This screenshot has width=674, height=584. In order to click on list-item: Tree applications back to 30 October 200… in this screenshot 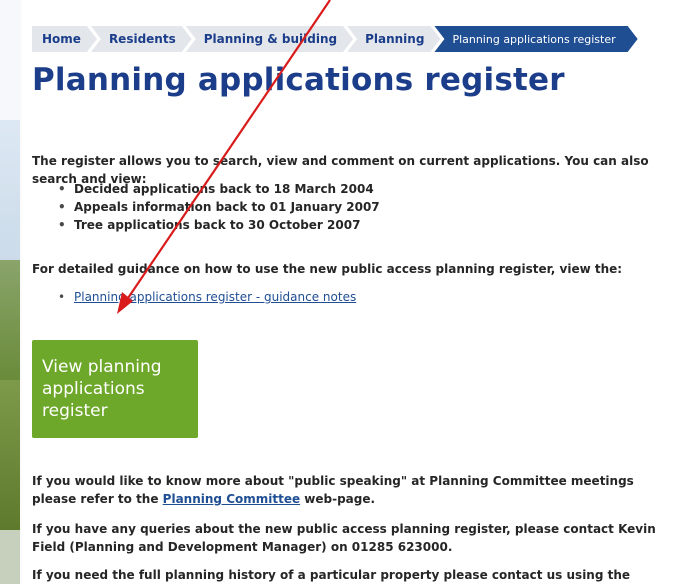, I will do `click(219, 225)`.